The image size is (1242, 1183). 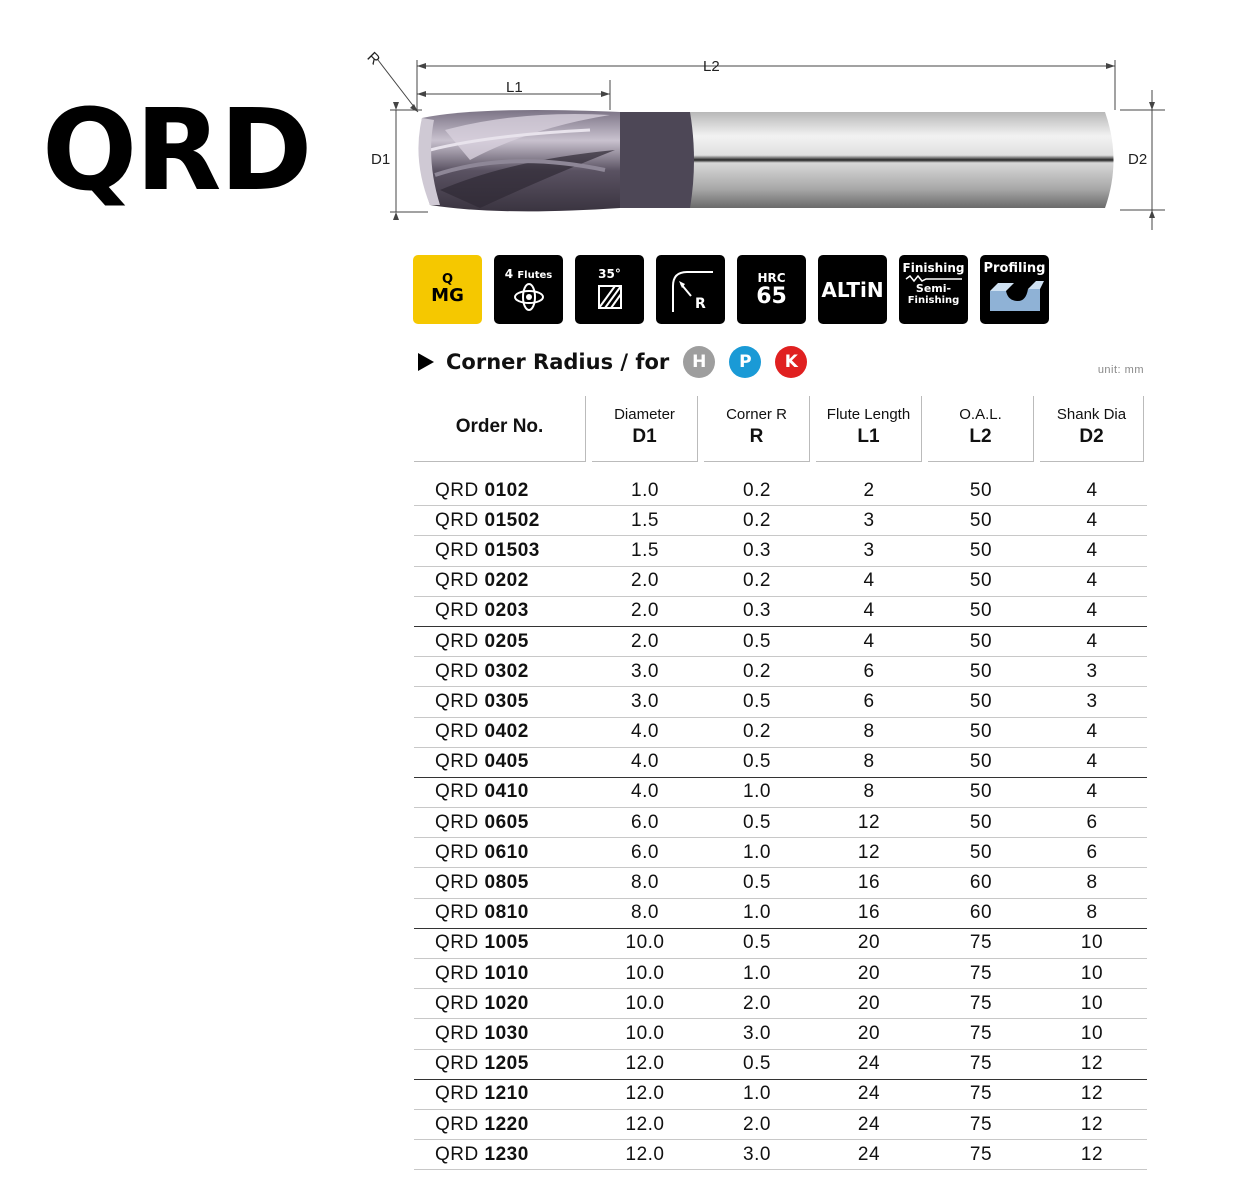 What do you see at coordinates (780, 883) in the screenshot?
I see `table-row: QRD 0805 8.0 0.5 16 60 8` at bounding box center [780, 883].